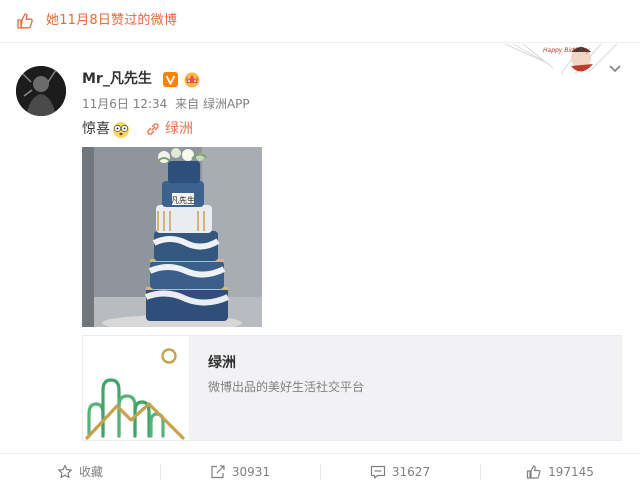 Image resolution: width=640 pixels, height=489 pixels. I want to click on avatar, so click(41, 91).